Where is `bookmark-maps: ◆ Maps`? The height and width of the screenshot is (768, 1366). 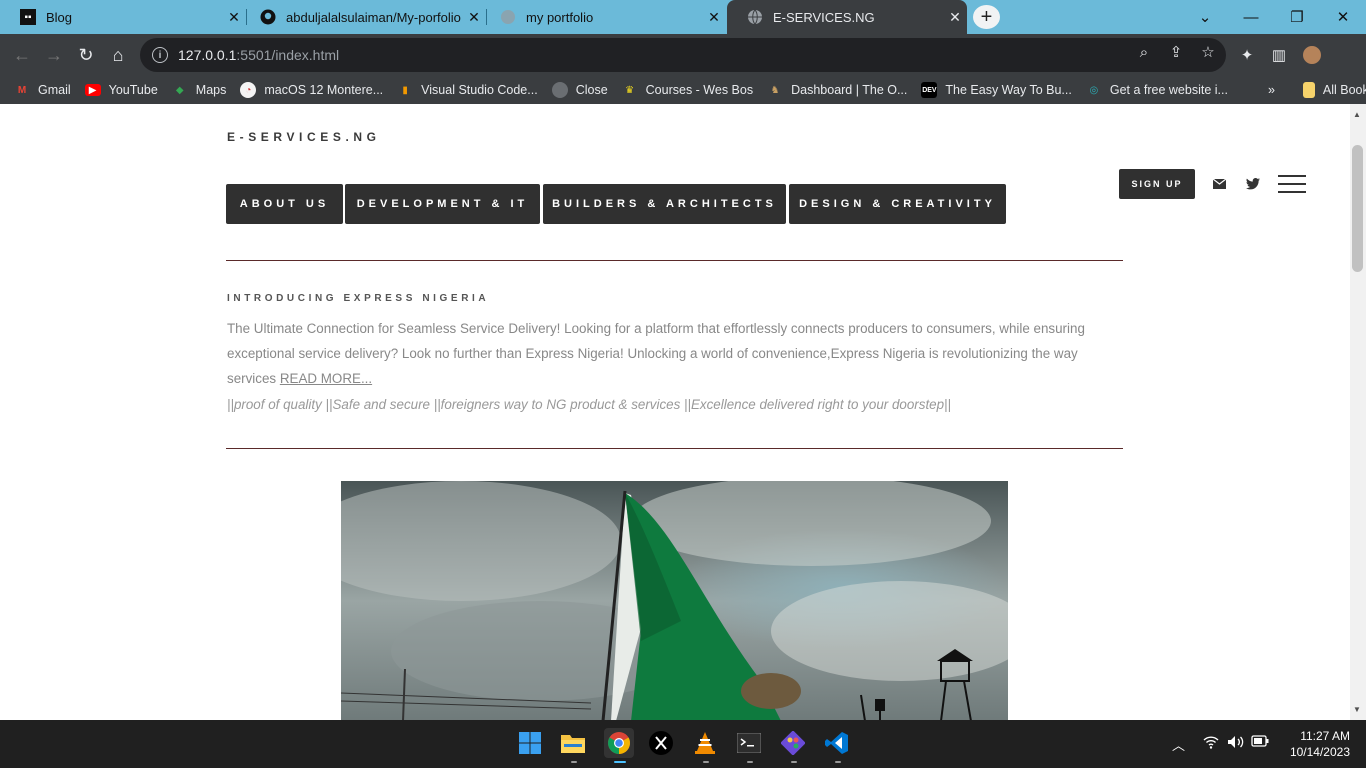 bookmark-maps: ◆ Maps is located at coordinates (199, 90).